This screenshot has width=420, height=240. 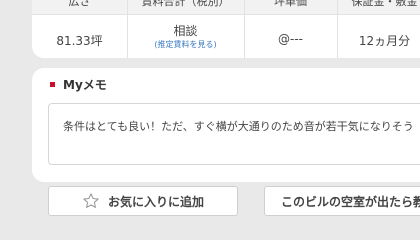 I want to click on vacancy-notify-button: このビルの空室が出たら教えて, so click(x=342, y=201).